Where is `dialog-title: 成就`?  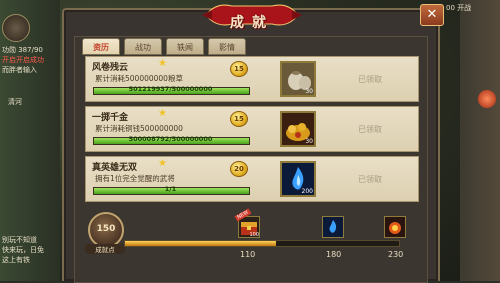
dialog-title: 成就 is located at coordinates (252, 23).